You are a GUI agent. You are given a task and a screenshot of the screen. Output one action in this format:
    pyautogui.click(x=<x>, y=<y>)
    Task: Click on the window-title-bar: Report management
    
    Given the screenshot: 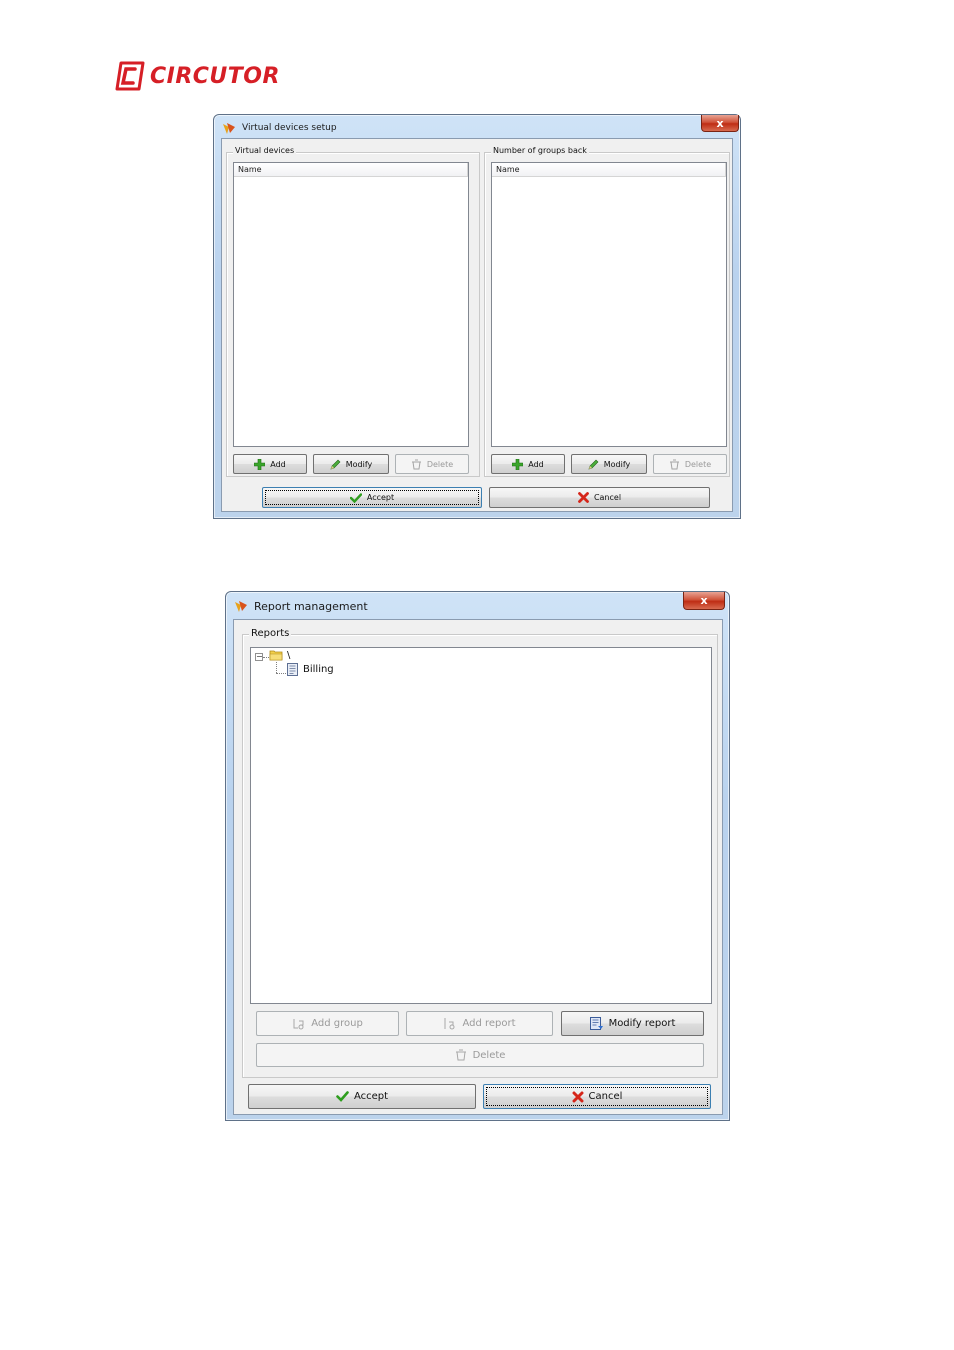 What is the action you would take?
    pyautogui.click(x=301, y=606)
    